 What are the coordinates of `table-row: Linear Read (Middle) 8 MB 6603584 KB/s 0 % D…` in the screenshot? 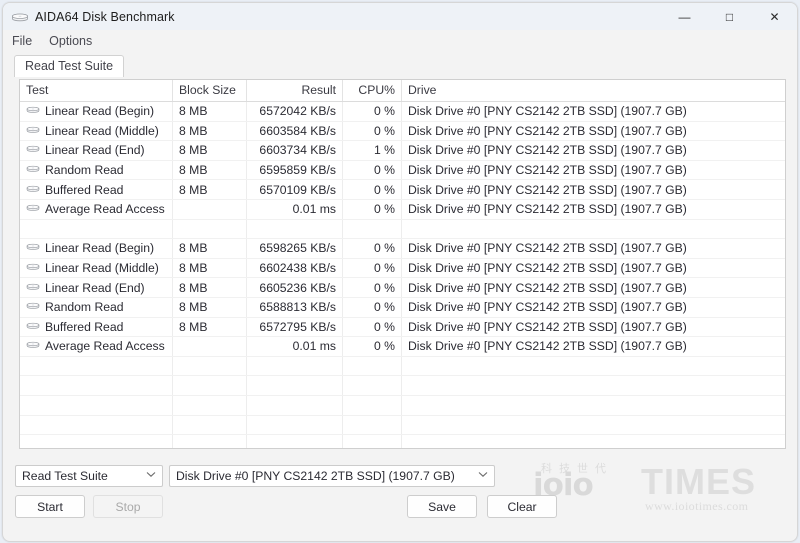 It's located at (402, 131).